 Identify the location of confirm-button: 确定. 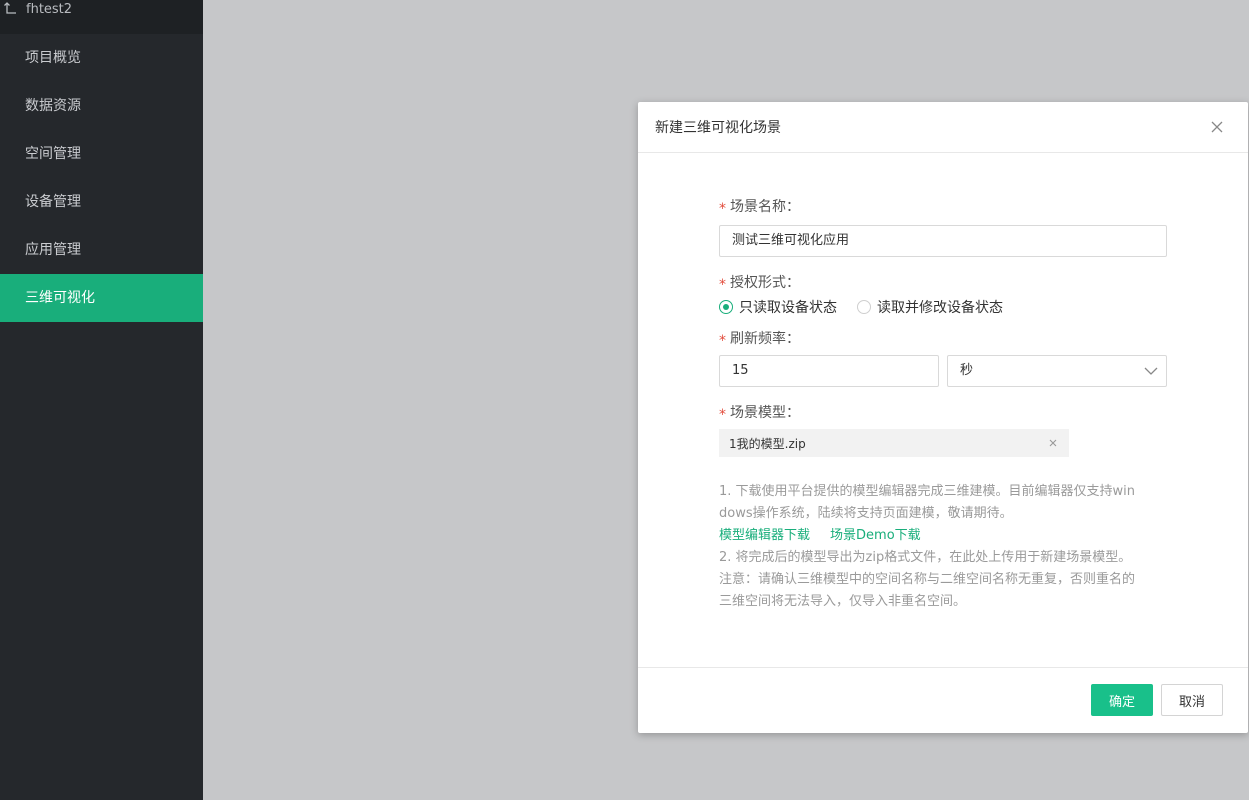
(1122, 700).